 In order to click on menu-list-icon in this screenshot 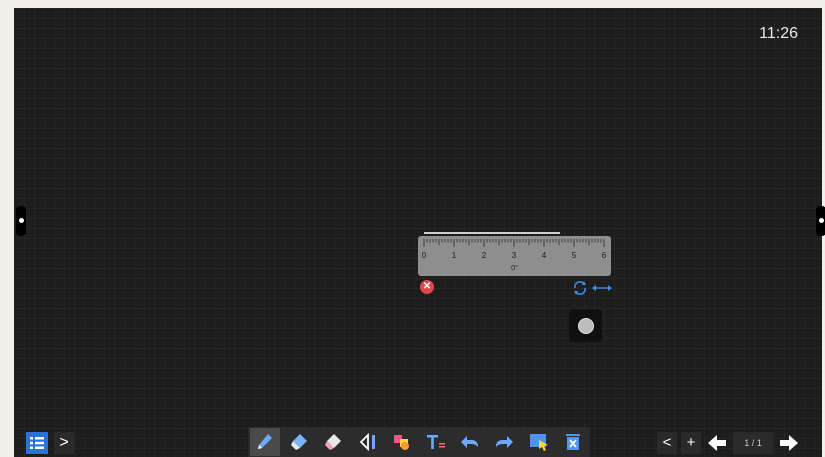, I will do `click(37, 443)`.